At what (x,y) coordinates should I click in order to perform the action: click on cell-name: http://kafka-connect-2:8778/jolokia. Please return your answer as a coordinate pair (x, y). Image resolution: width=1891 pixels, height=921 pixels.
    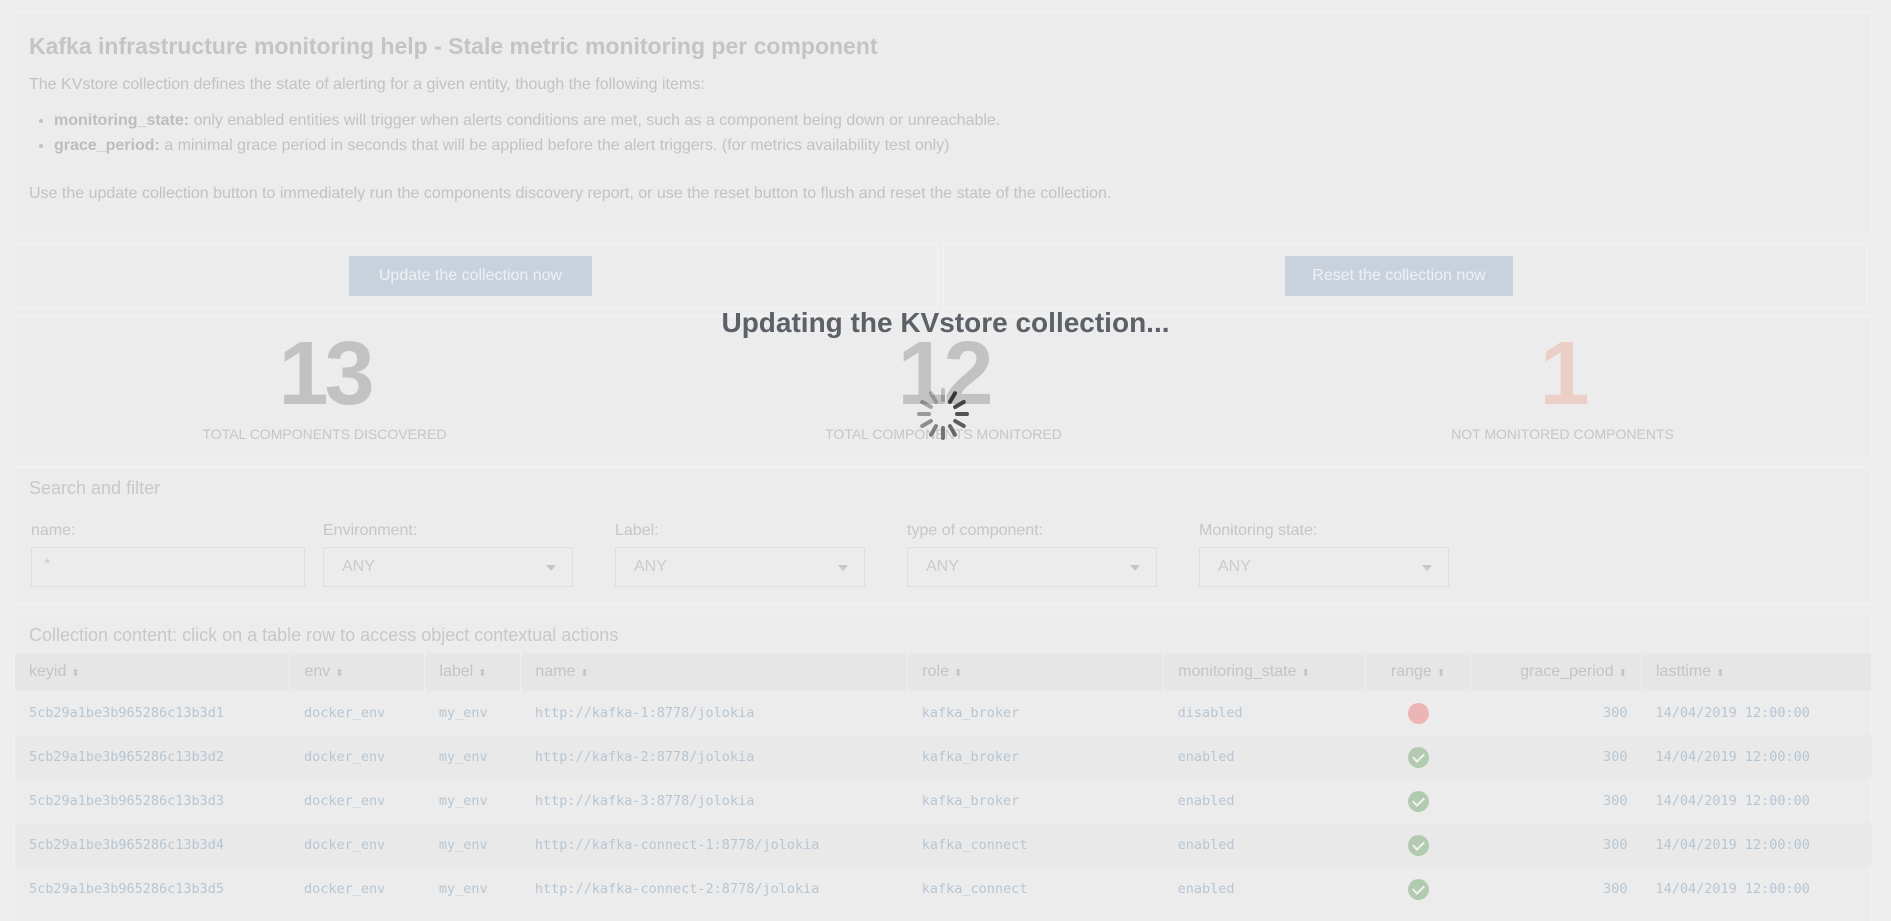
    Looking at the image, I should click on (677, 889).